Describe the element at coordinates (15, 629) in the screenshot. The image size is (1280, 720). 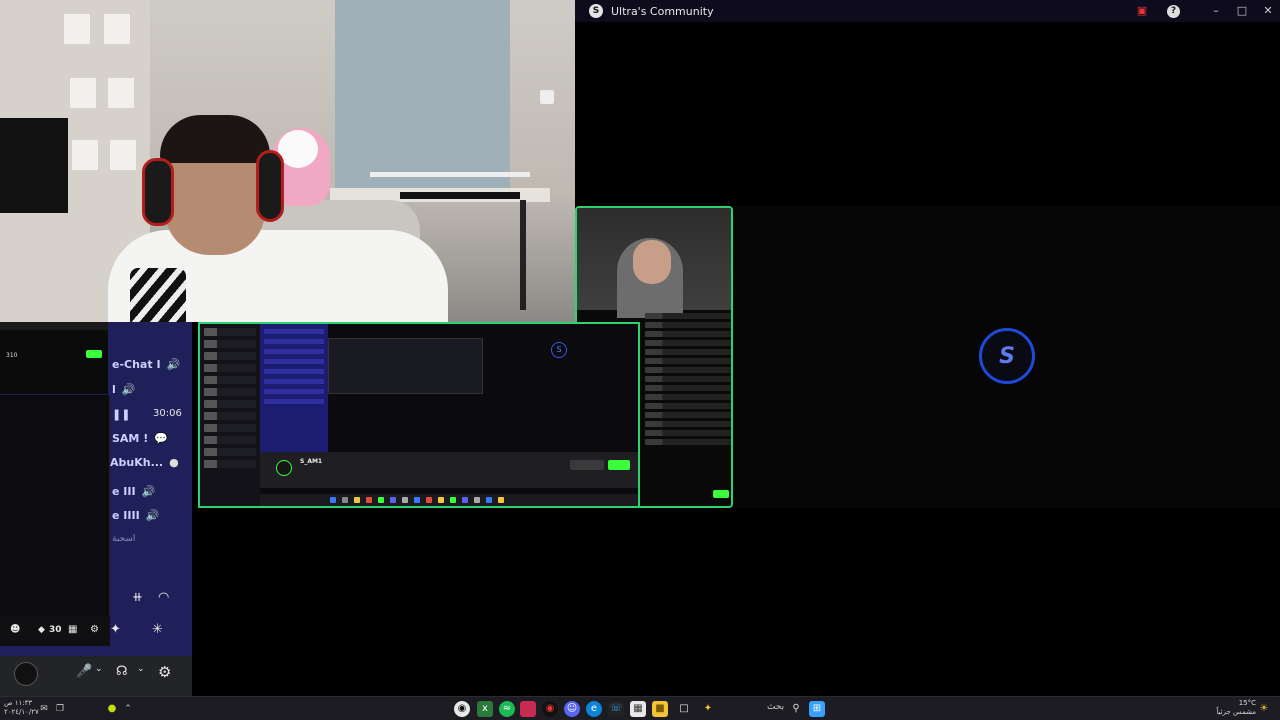
I see `emoji-icon: ☻` at that location.